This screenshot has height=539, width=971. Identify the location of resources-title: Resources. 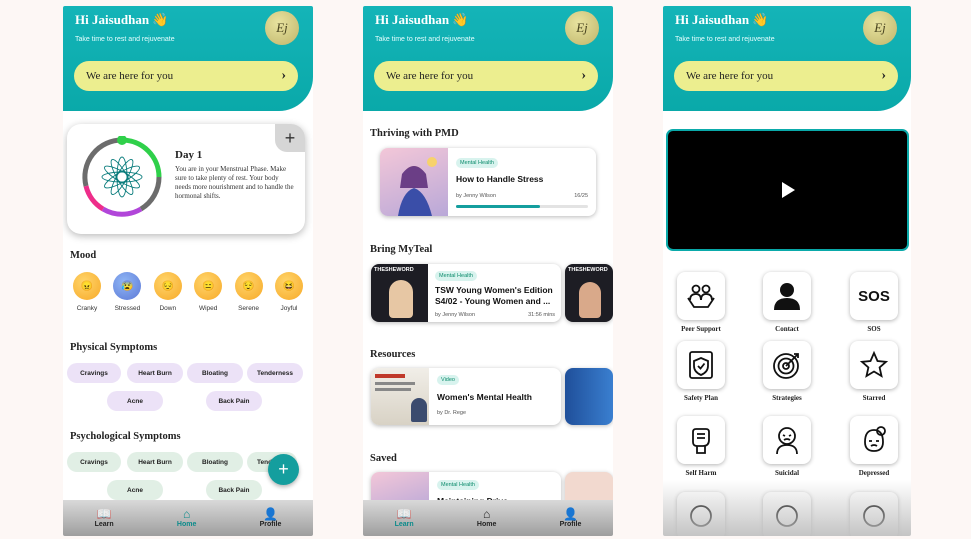
(393, 354).